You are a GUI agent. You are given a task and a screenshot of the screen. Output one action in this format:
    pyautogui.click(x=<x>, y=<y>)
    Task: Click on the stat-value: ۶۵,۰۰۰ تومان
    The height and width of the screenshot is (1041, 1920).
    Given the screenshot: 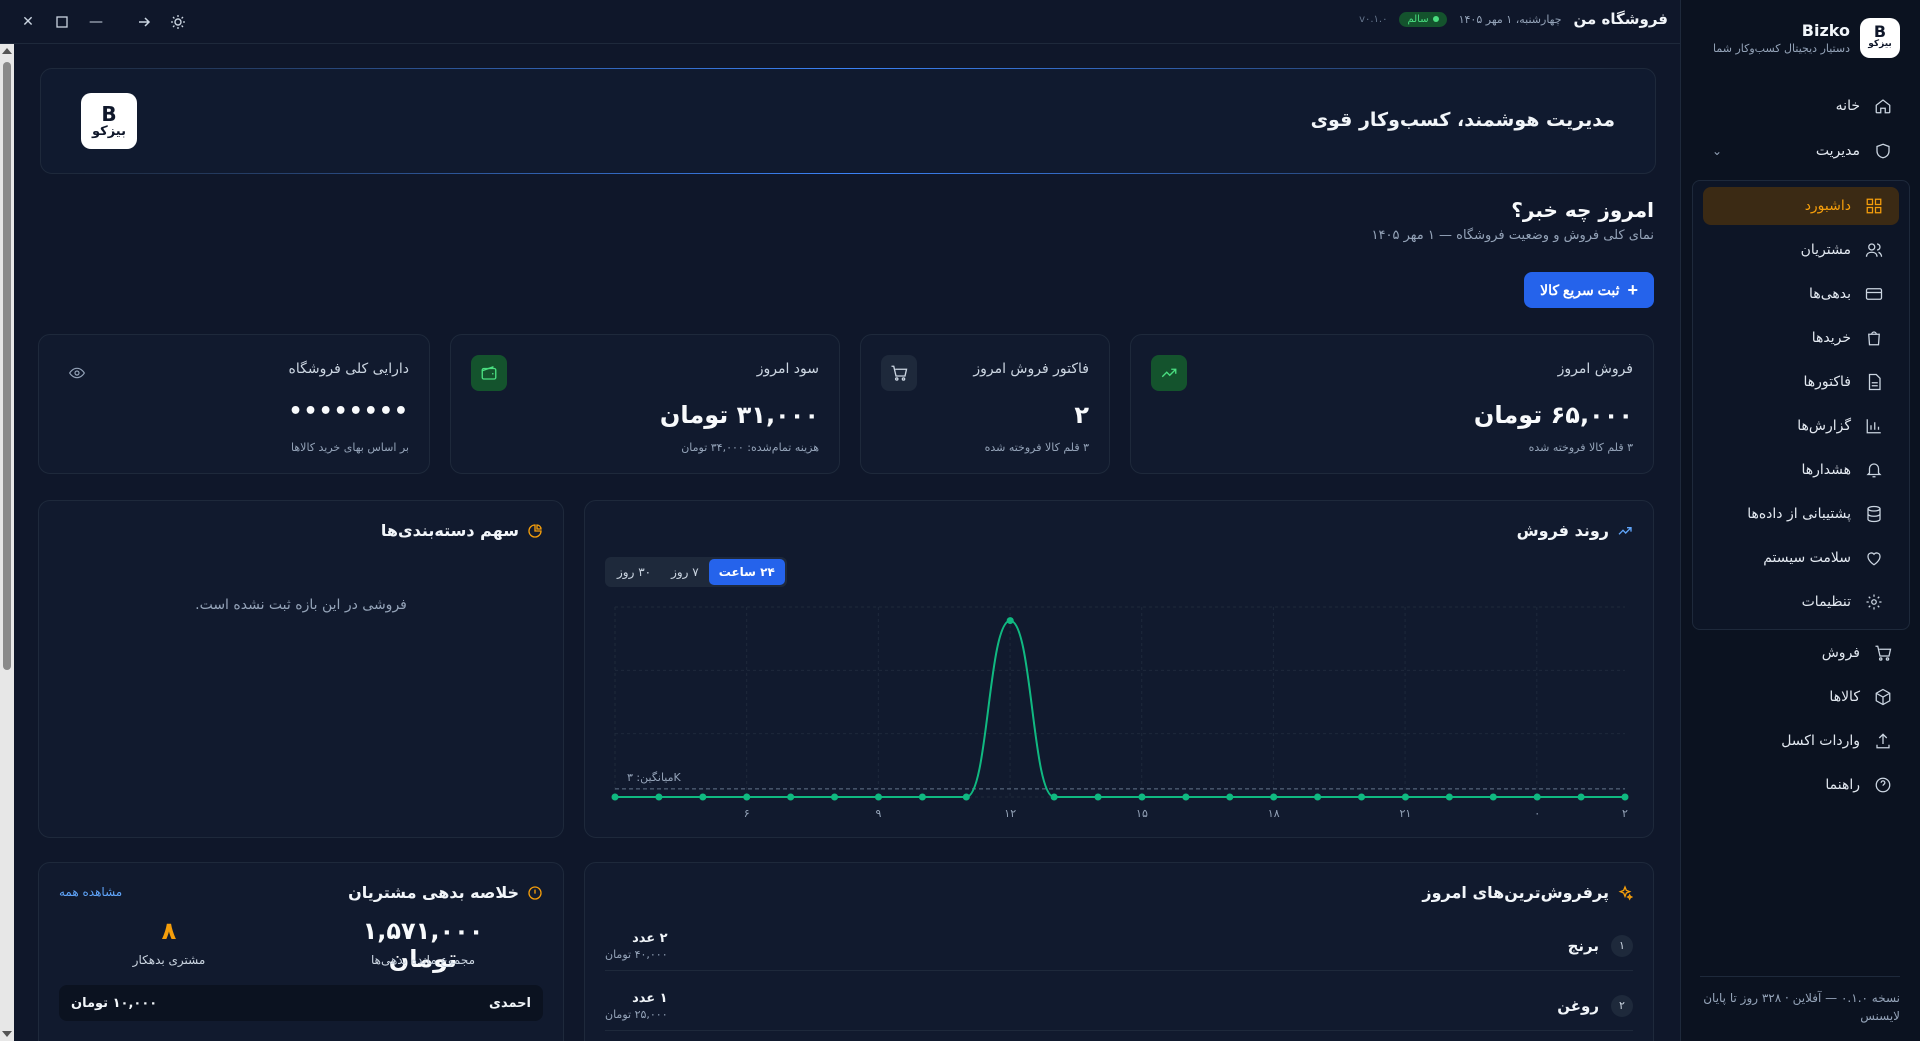 What is the action you would take?
    pyautogui.click(x=1553, y=415)
    